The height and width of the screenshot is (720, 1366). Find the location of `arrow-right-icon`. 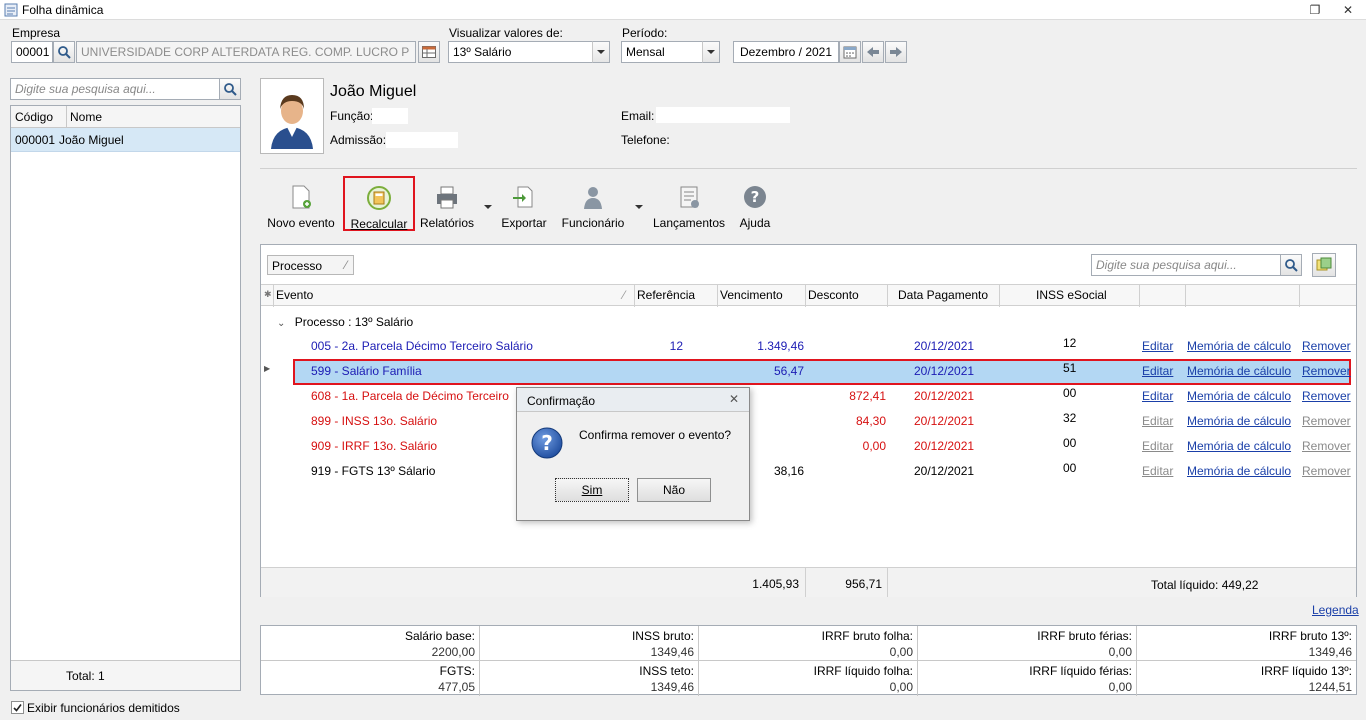

arrow-right-icon is located at coordinates (896, 52).